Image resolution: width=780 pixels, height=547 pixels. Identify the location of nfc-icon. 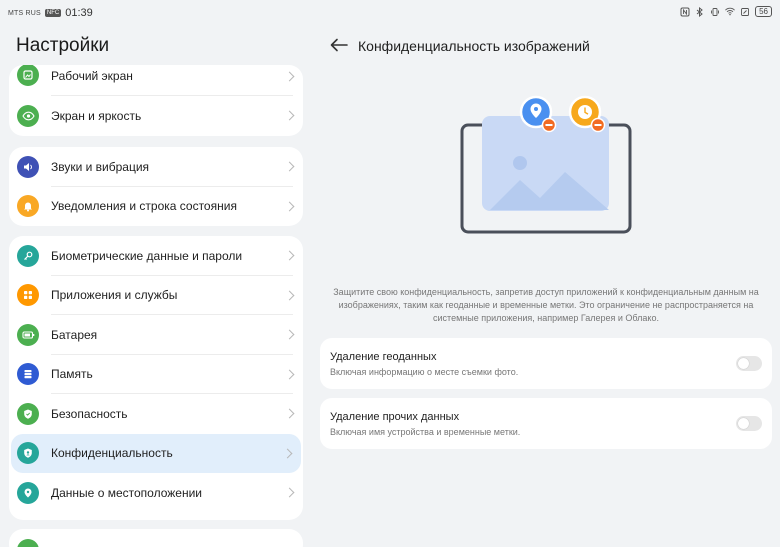
(685, 12).